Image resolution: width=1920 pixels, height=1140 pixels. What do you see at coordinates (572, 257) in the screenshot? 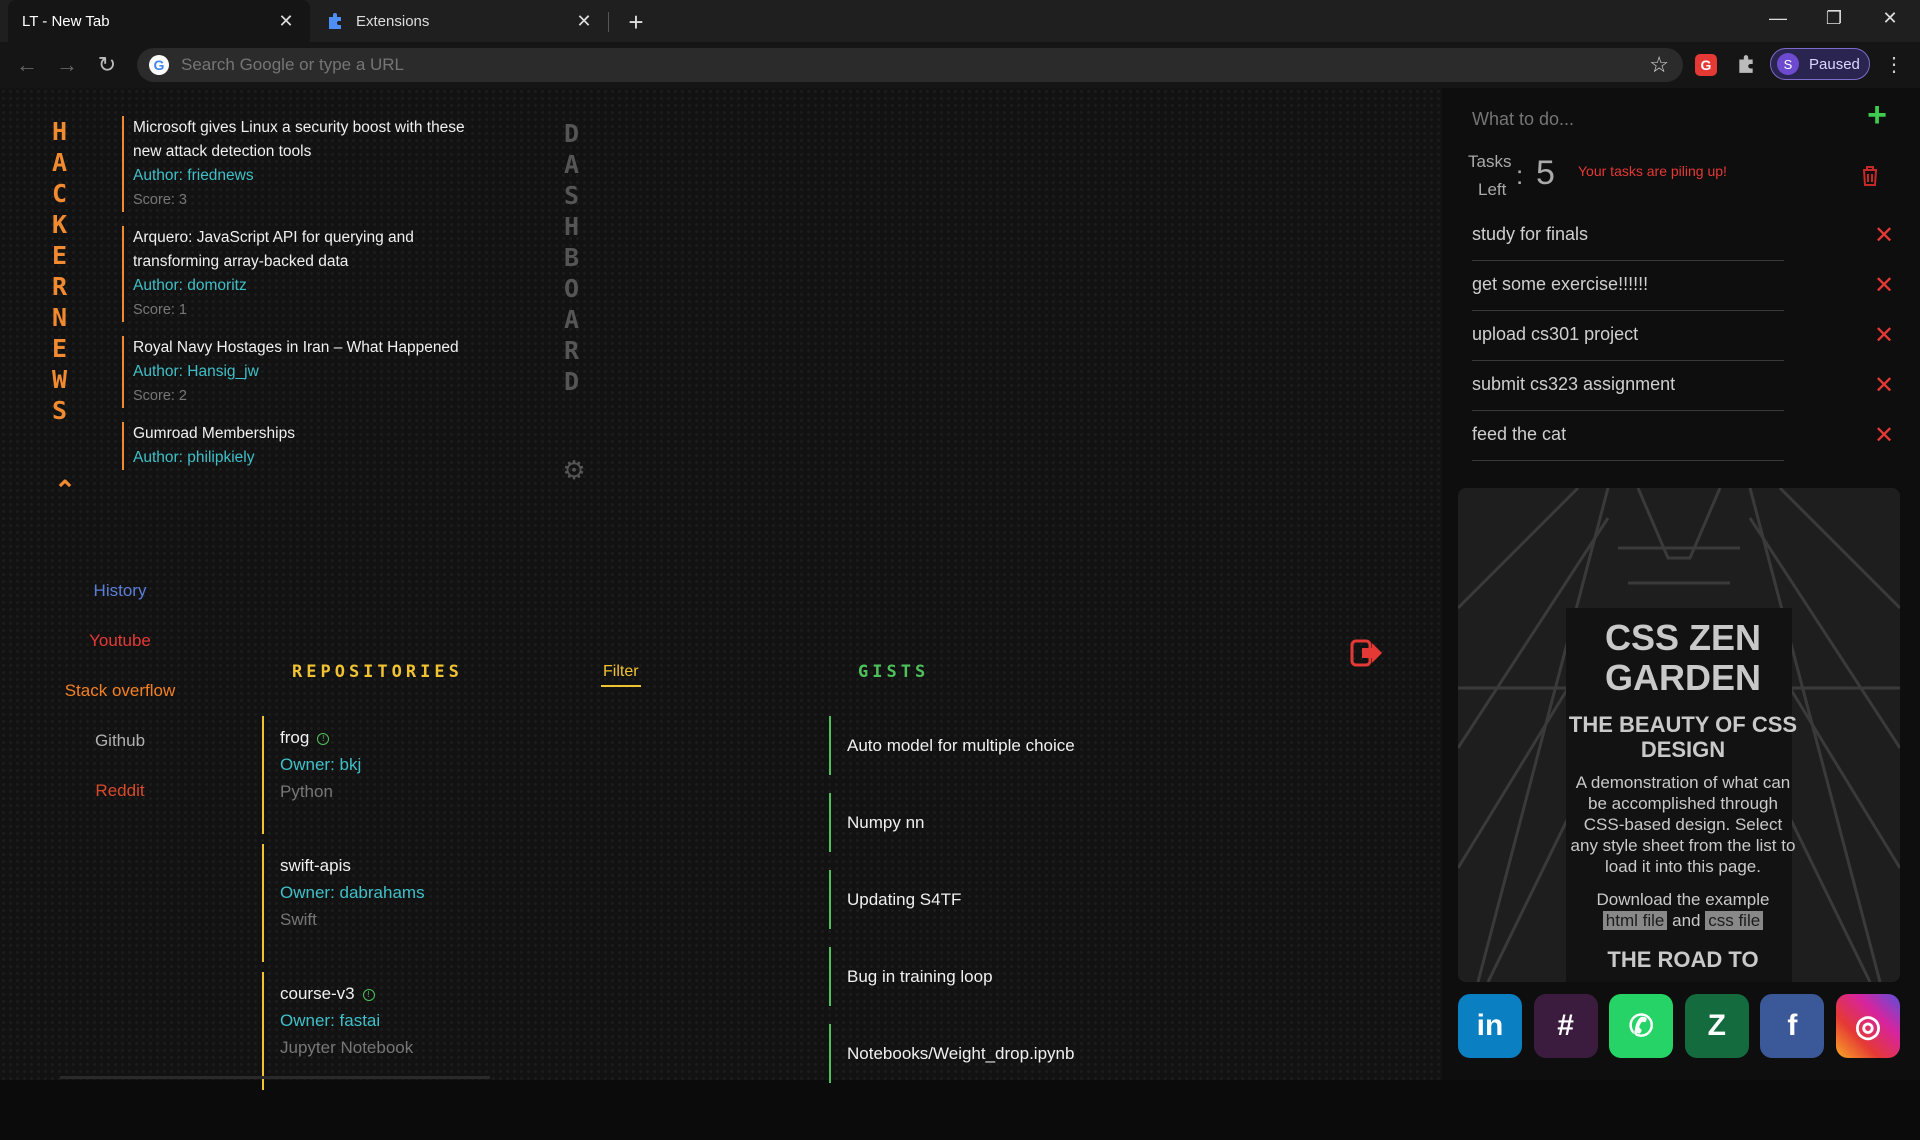
I see `title-letter: B` at bounding box center [572, 257].